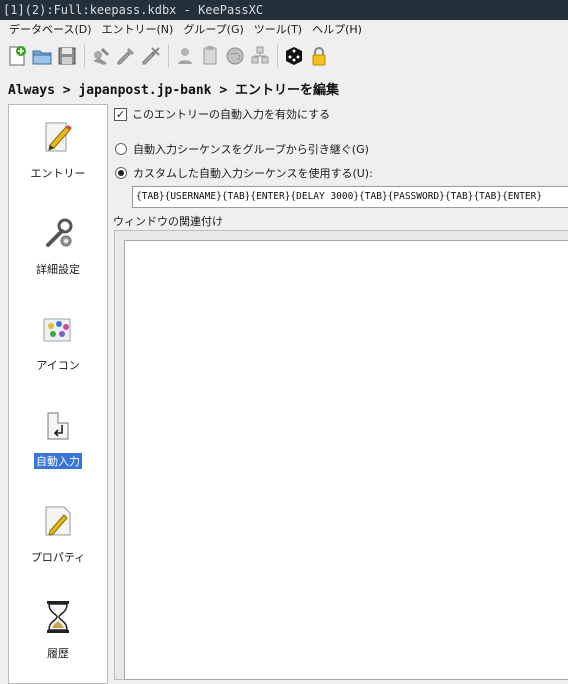 This screenshot has height=684, width=568. Describe the element at coordinates (58, 617) in the screenshot. I see `history-hourglass-icon` at that location.